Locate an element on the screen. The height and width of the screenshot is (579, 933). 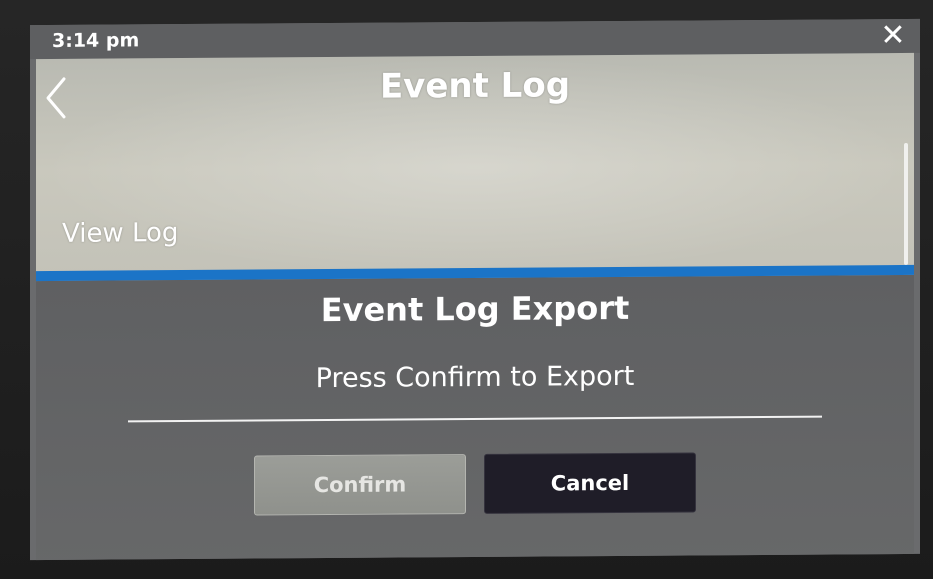
close-icon: ✕ is located at coordinates (893, 36).